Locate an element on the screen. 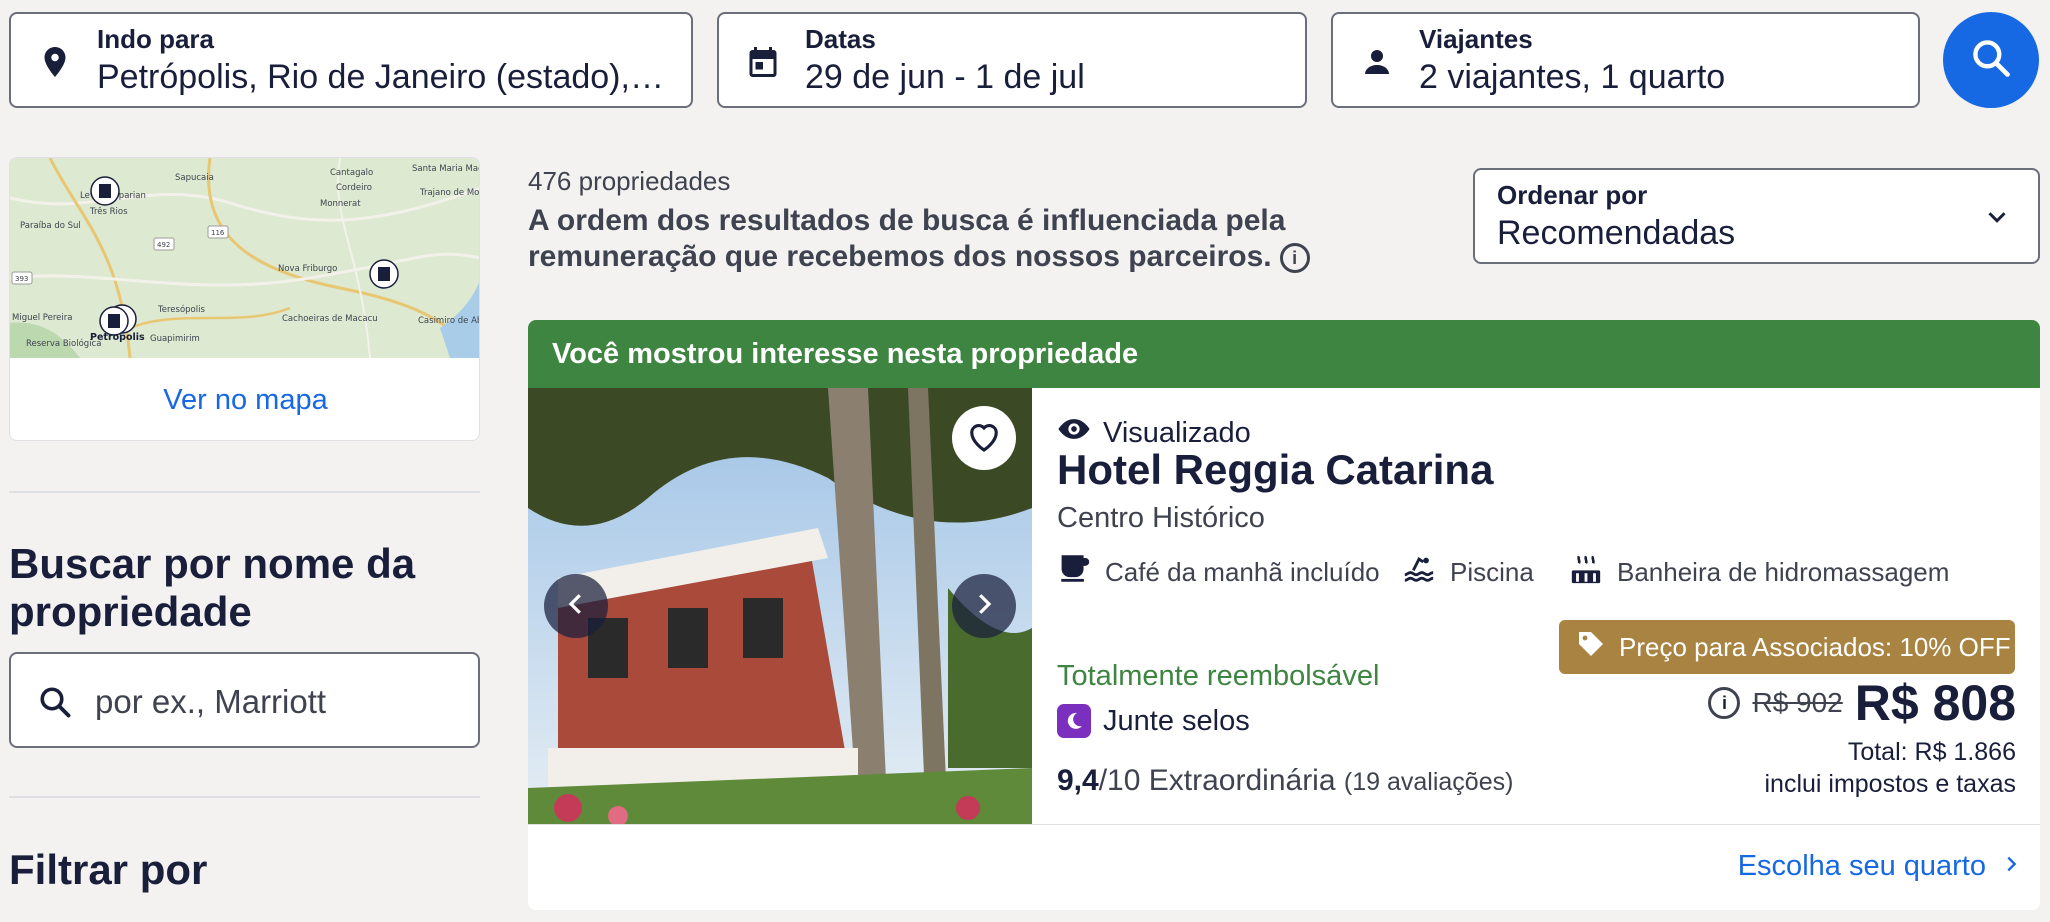 The image size is (2050, 922). current-price: R$ 808 is located at coordinates (1935, 703).